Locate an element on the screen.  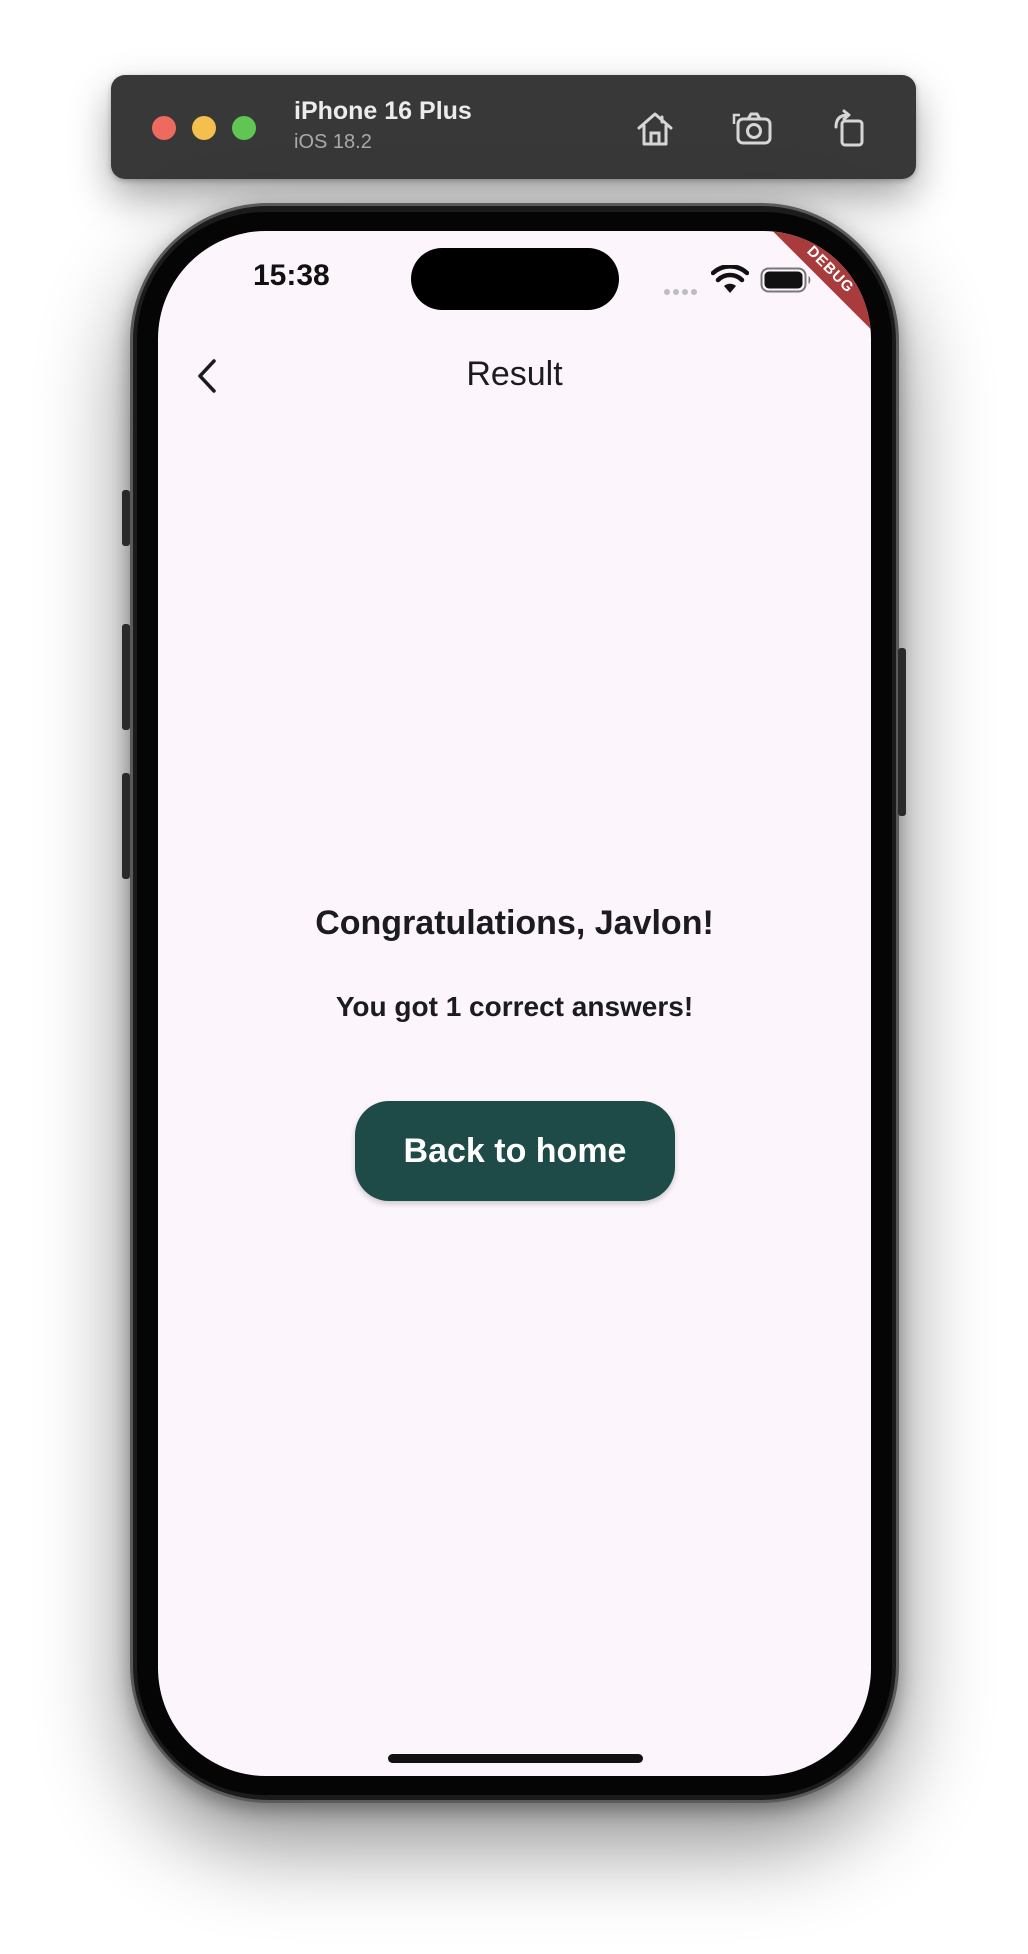
score-text: You got 1 correct answers! is located at coordinates (514, 1006).